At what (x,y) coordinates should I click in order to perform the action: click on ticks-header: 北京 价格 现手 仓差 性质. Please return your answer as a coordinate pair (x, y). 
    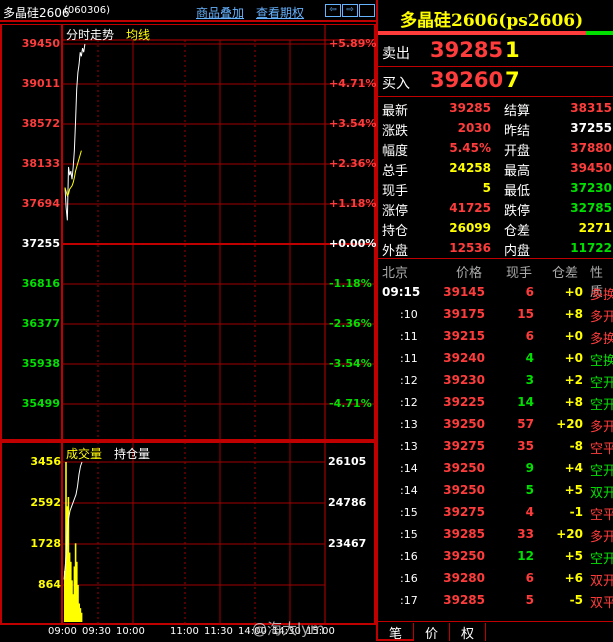
    Looking at the image, I should click on (495, 280).